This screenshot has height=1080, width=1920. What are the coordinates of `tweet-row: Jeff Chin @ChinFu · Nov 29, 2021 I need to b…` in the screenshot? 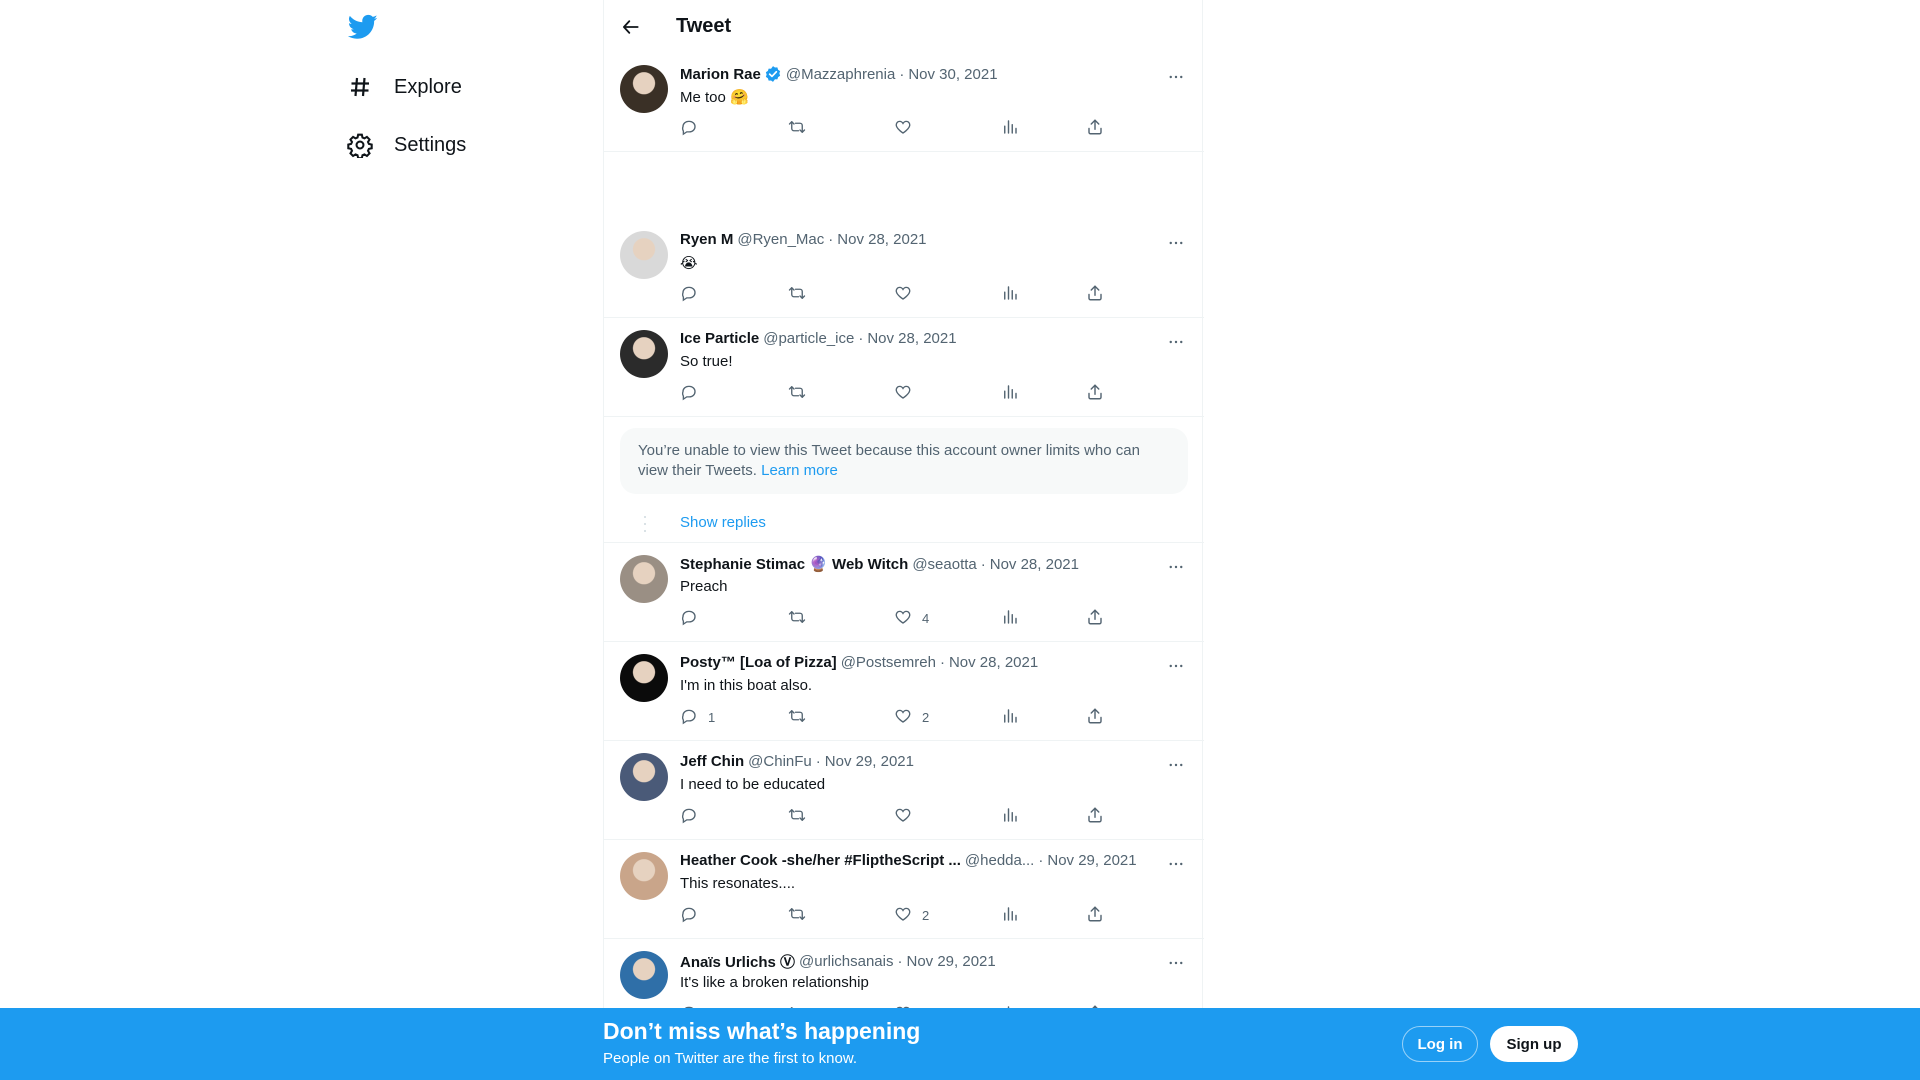 It's located at (904, 790).